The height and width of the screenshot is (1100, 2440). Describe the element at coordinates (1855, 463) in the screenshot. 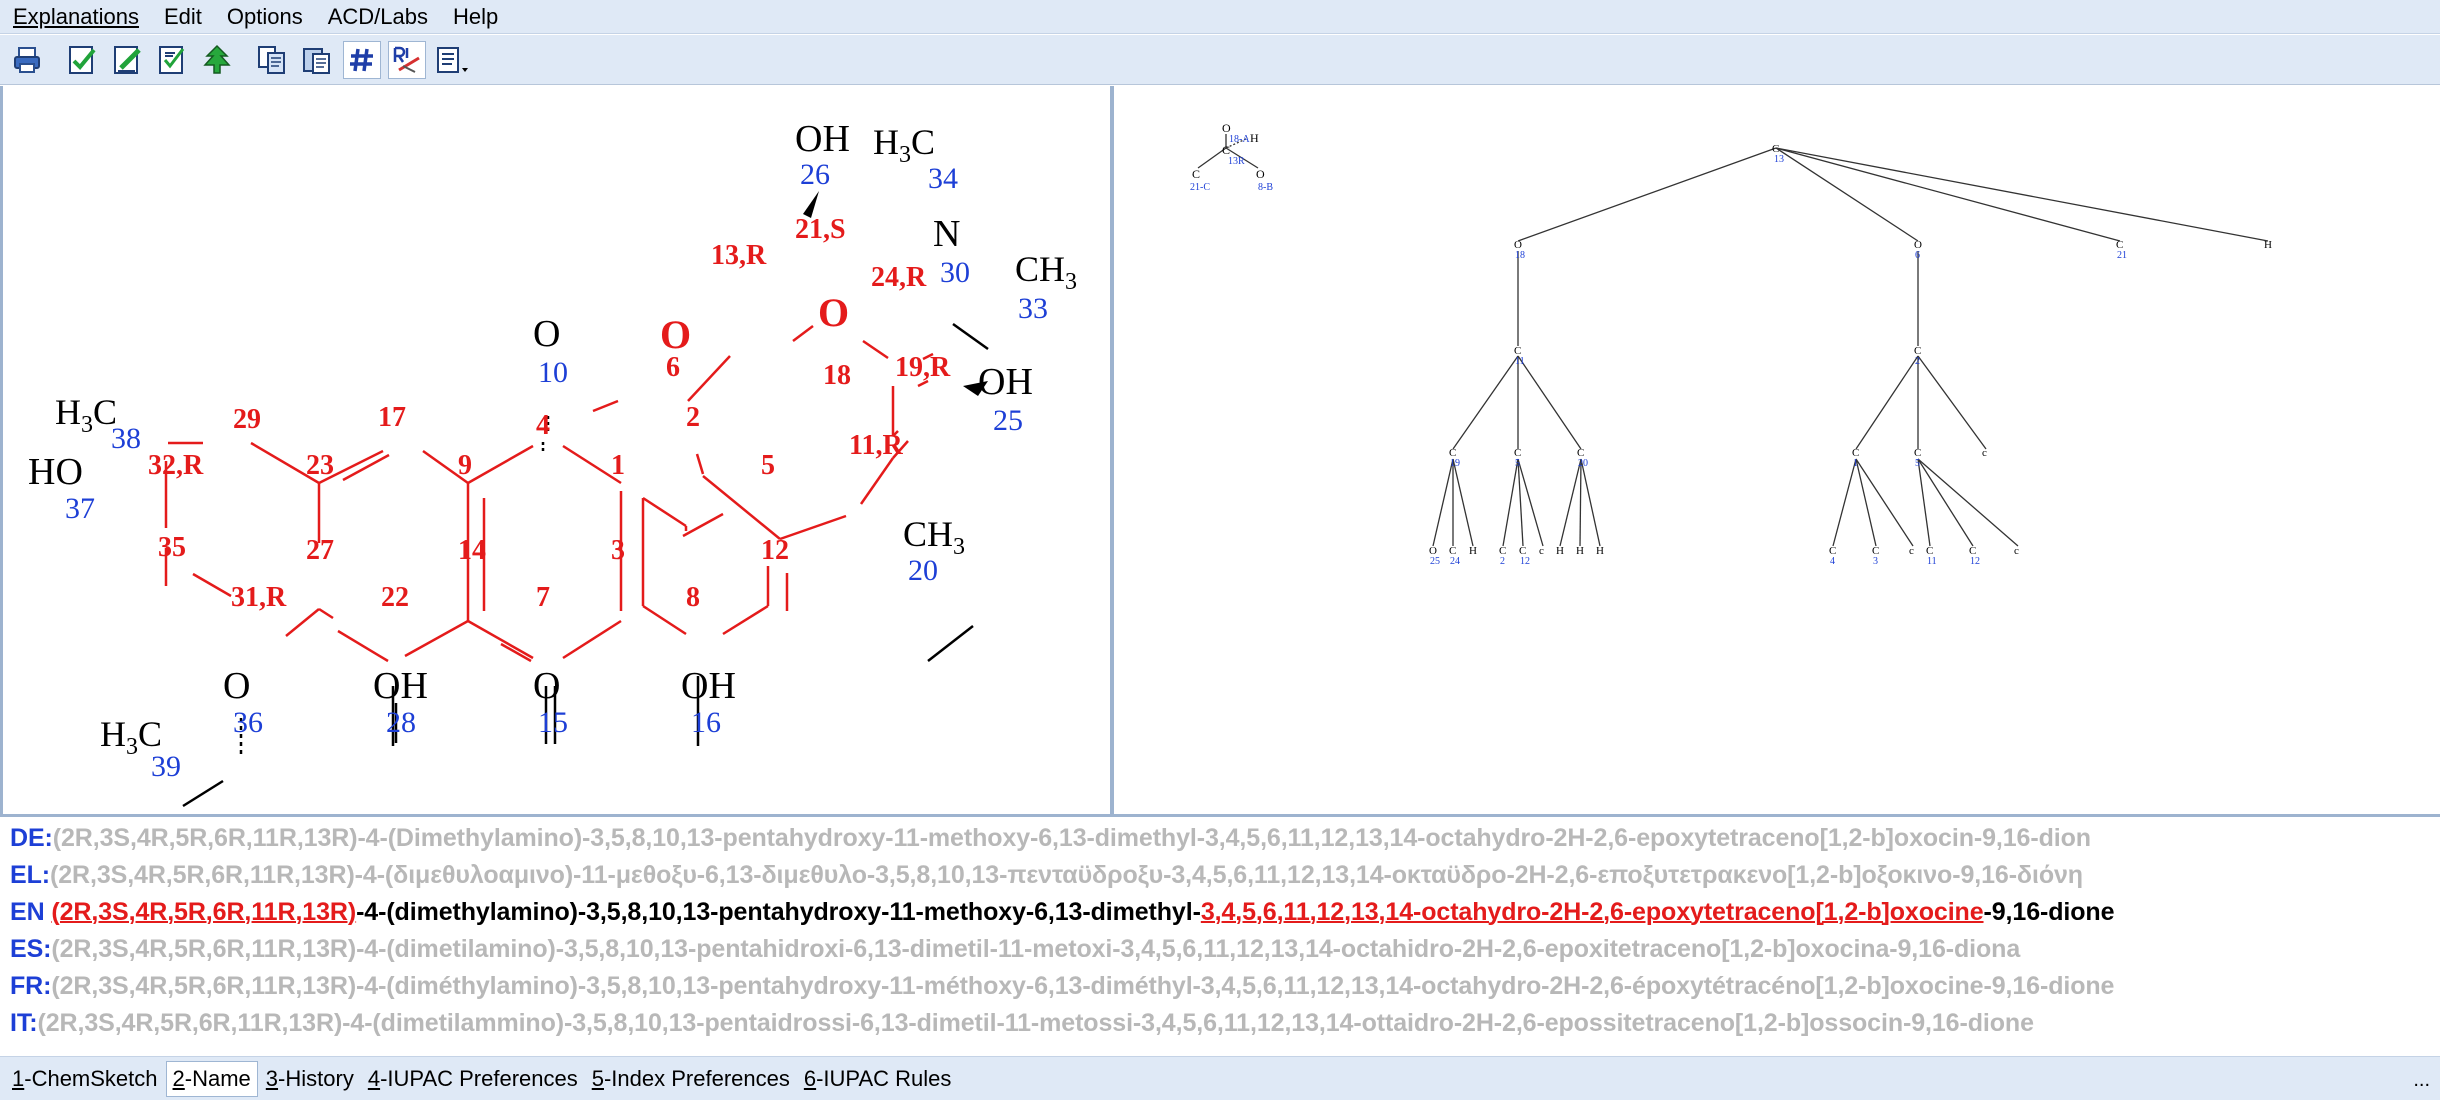

I see `tree-l3-node-number: 1` at that location.